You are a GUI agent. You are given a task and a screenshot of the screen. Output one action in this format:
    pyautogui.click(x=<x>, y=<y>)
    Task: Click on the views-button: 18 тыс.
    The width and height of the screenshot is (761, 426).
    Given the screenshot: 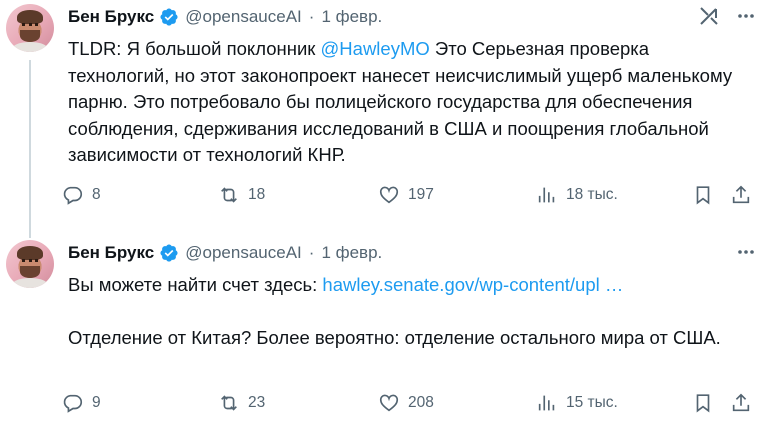 What is the action you would take?
    pyautogui.click(x=577, y=195)
    